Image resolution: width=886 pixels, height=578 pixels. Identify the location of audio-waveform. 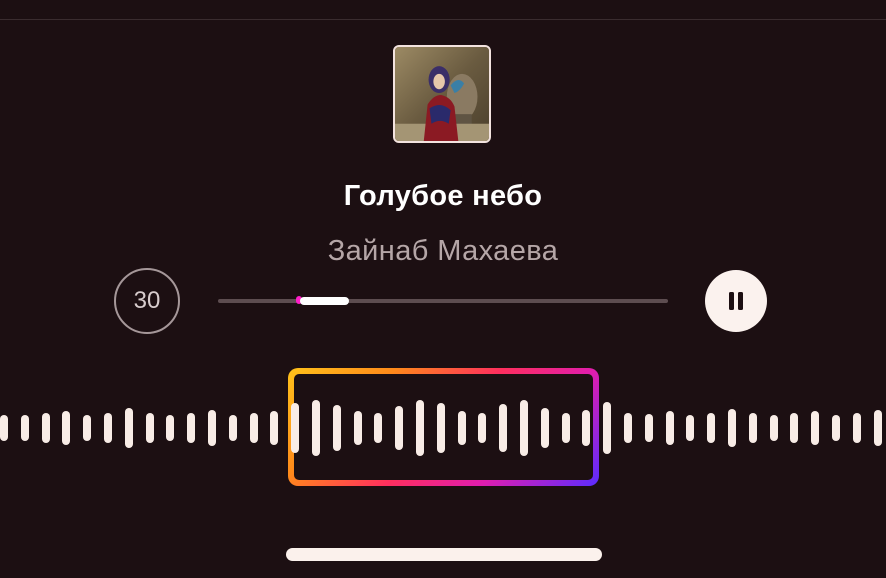
(443, 430).